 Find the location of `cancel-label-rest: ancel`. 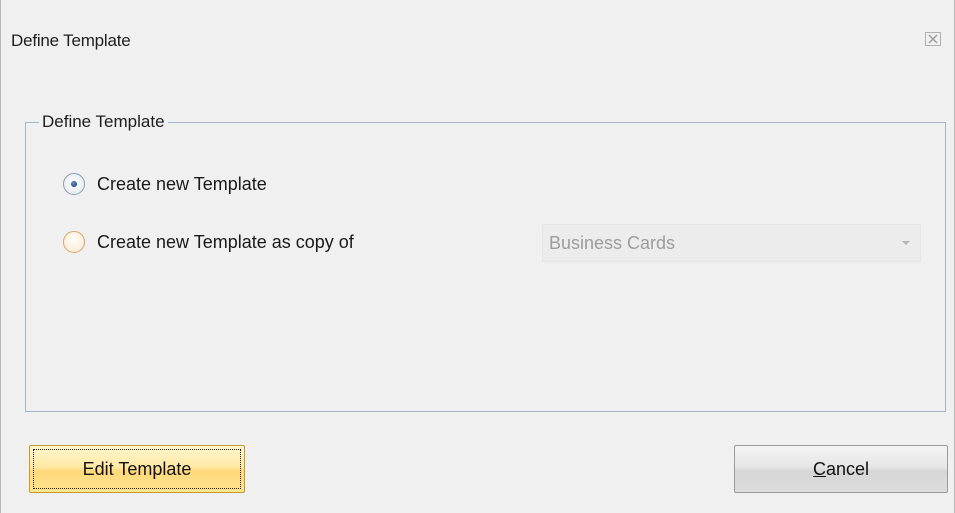

cancel-label-rest: ancel is located at coordinates (847, 468).